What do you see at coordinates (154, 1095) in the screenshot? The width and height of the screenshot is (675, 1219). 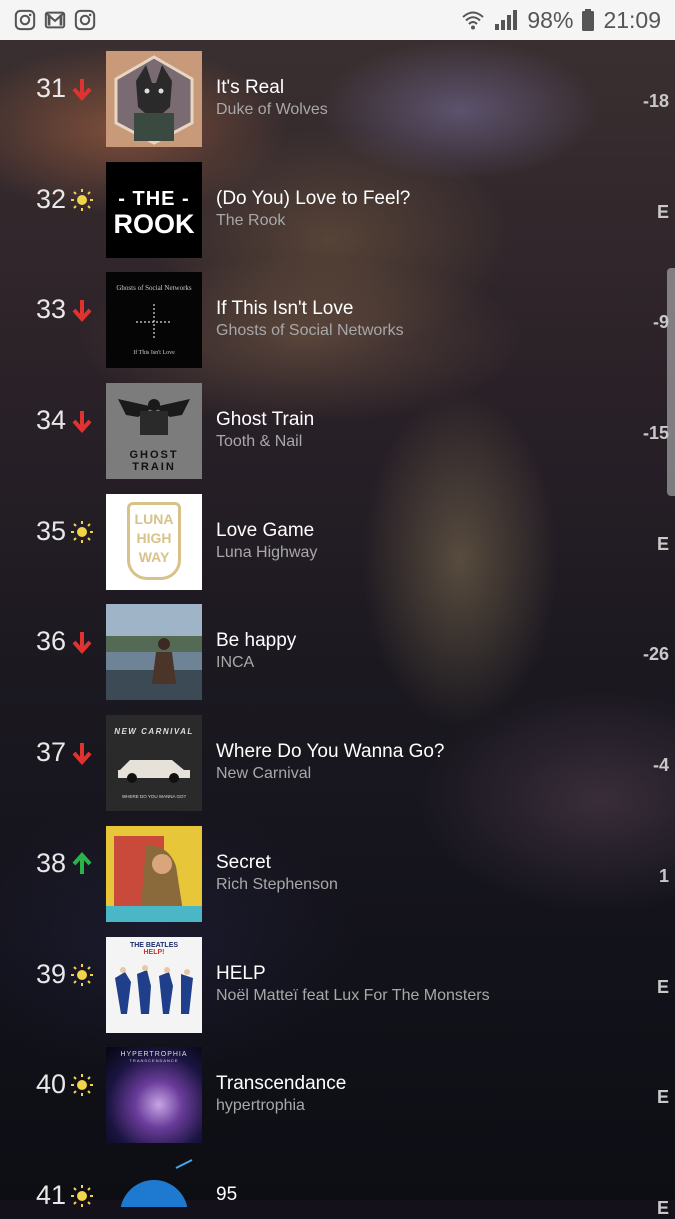 I see `album-art: HYPERTROPHIA TRANSCENDANCE` at bounding box center [154, 1095].